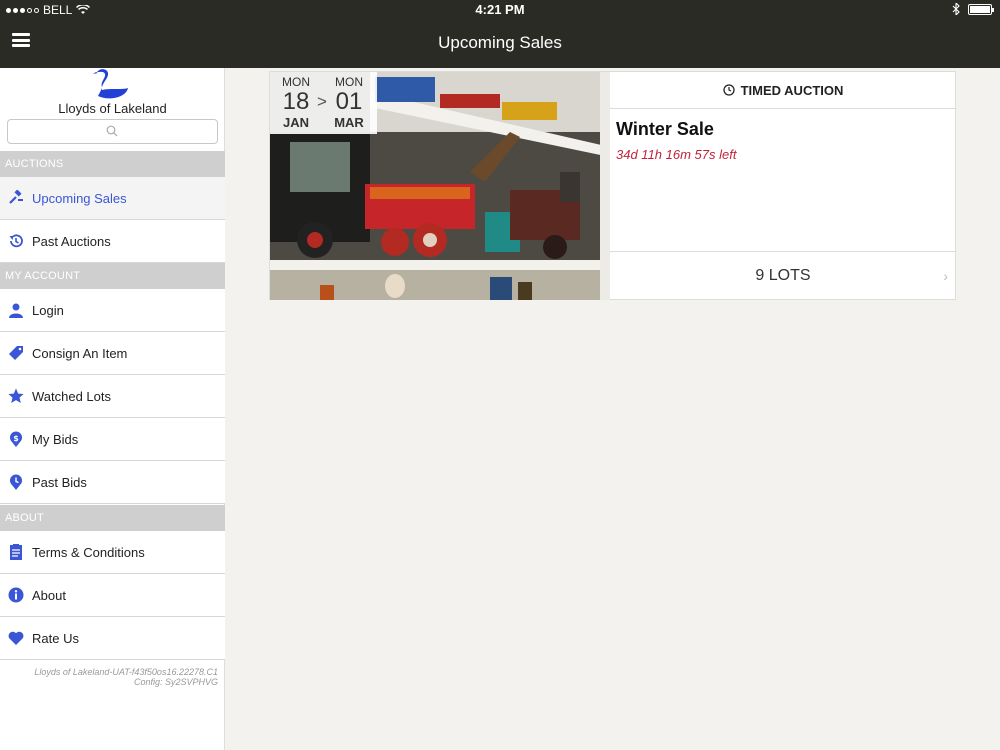 The height and width of the screenshot is (750, 1000). I want to click on sale-date-range: MON 18 JAN > MON 01 MAR, so click(323, 103).